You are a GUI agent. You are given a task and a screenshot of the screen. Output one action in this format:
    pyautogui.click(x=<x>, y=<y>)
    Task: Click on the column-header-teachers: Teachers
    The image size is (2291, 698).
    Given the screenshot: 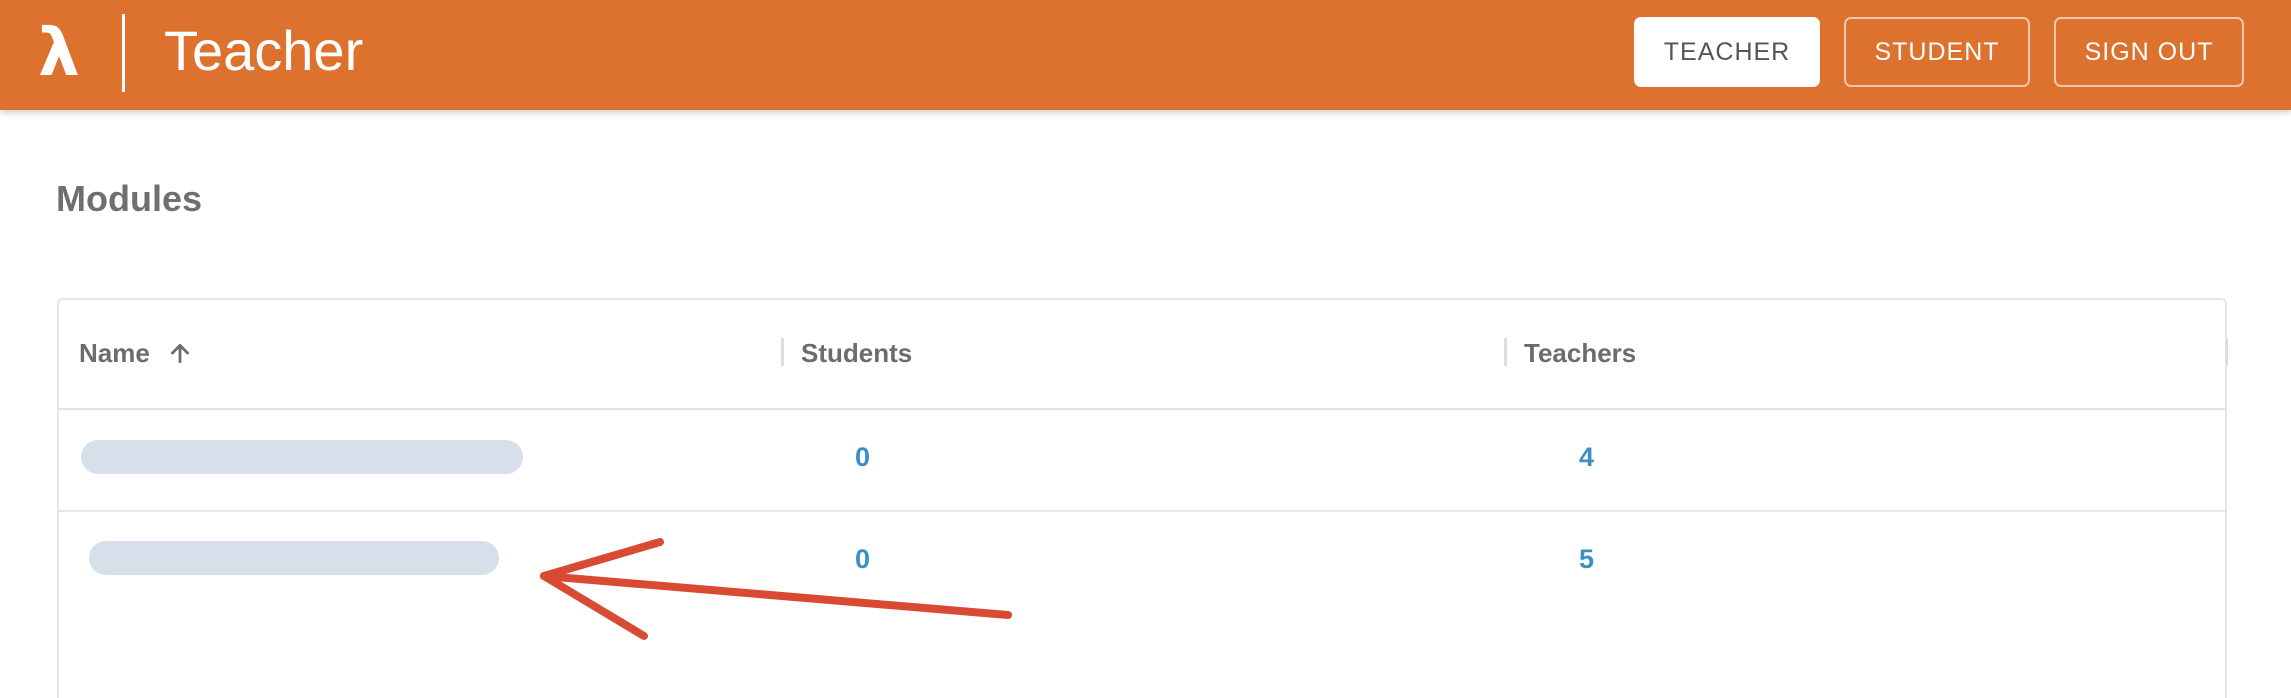 What is the action you would take?
    pyautogui.click(x=1580, y=353)
    